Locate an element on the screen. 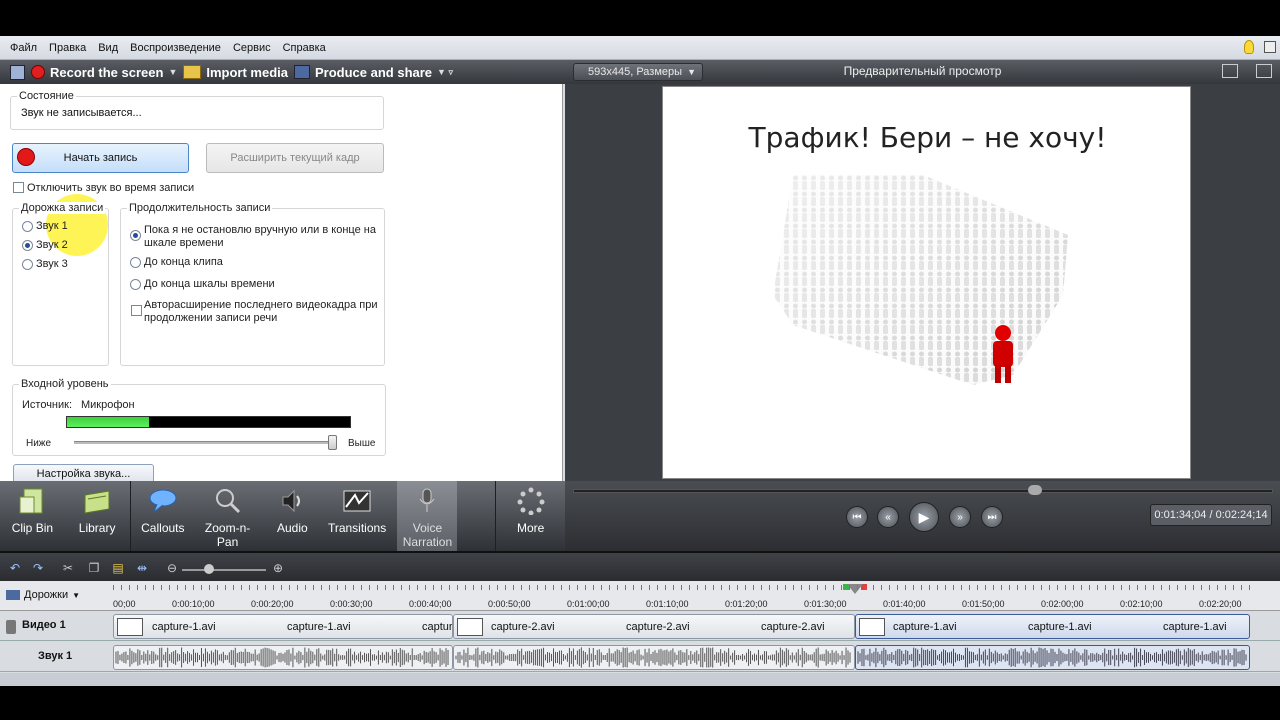 The height and width of the screenshot is (720, 1280). tab-more: More is located at coordinates (530, 516).